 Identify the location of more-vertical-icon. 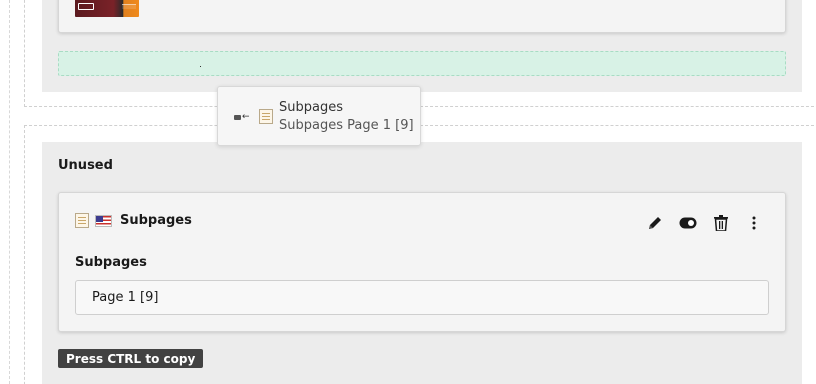
(754, 223).